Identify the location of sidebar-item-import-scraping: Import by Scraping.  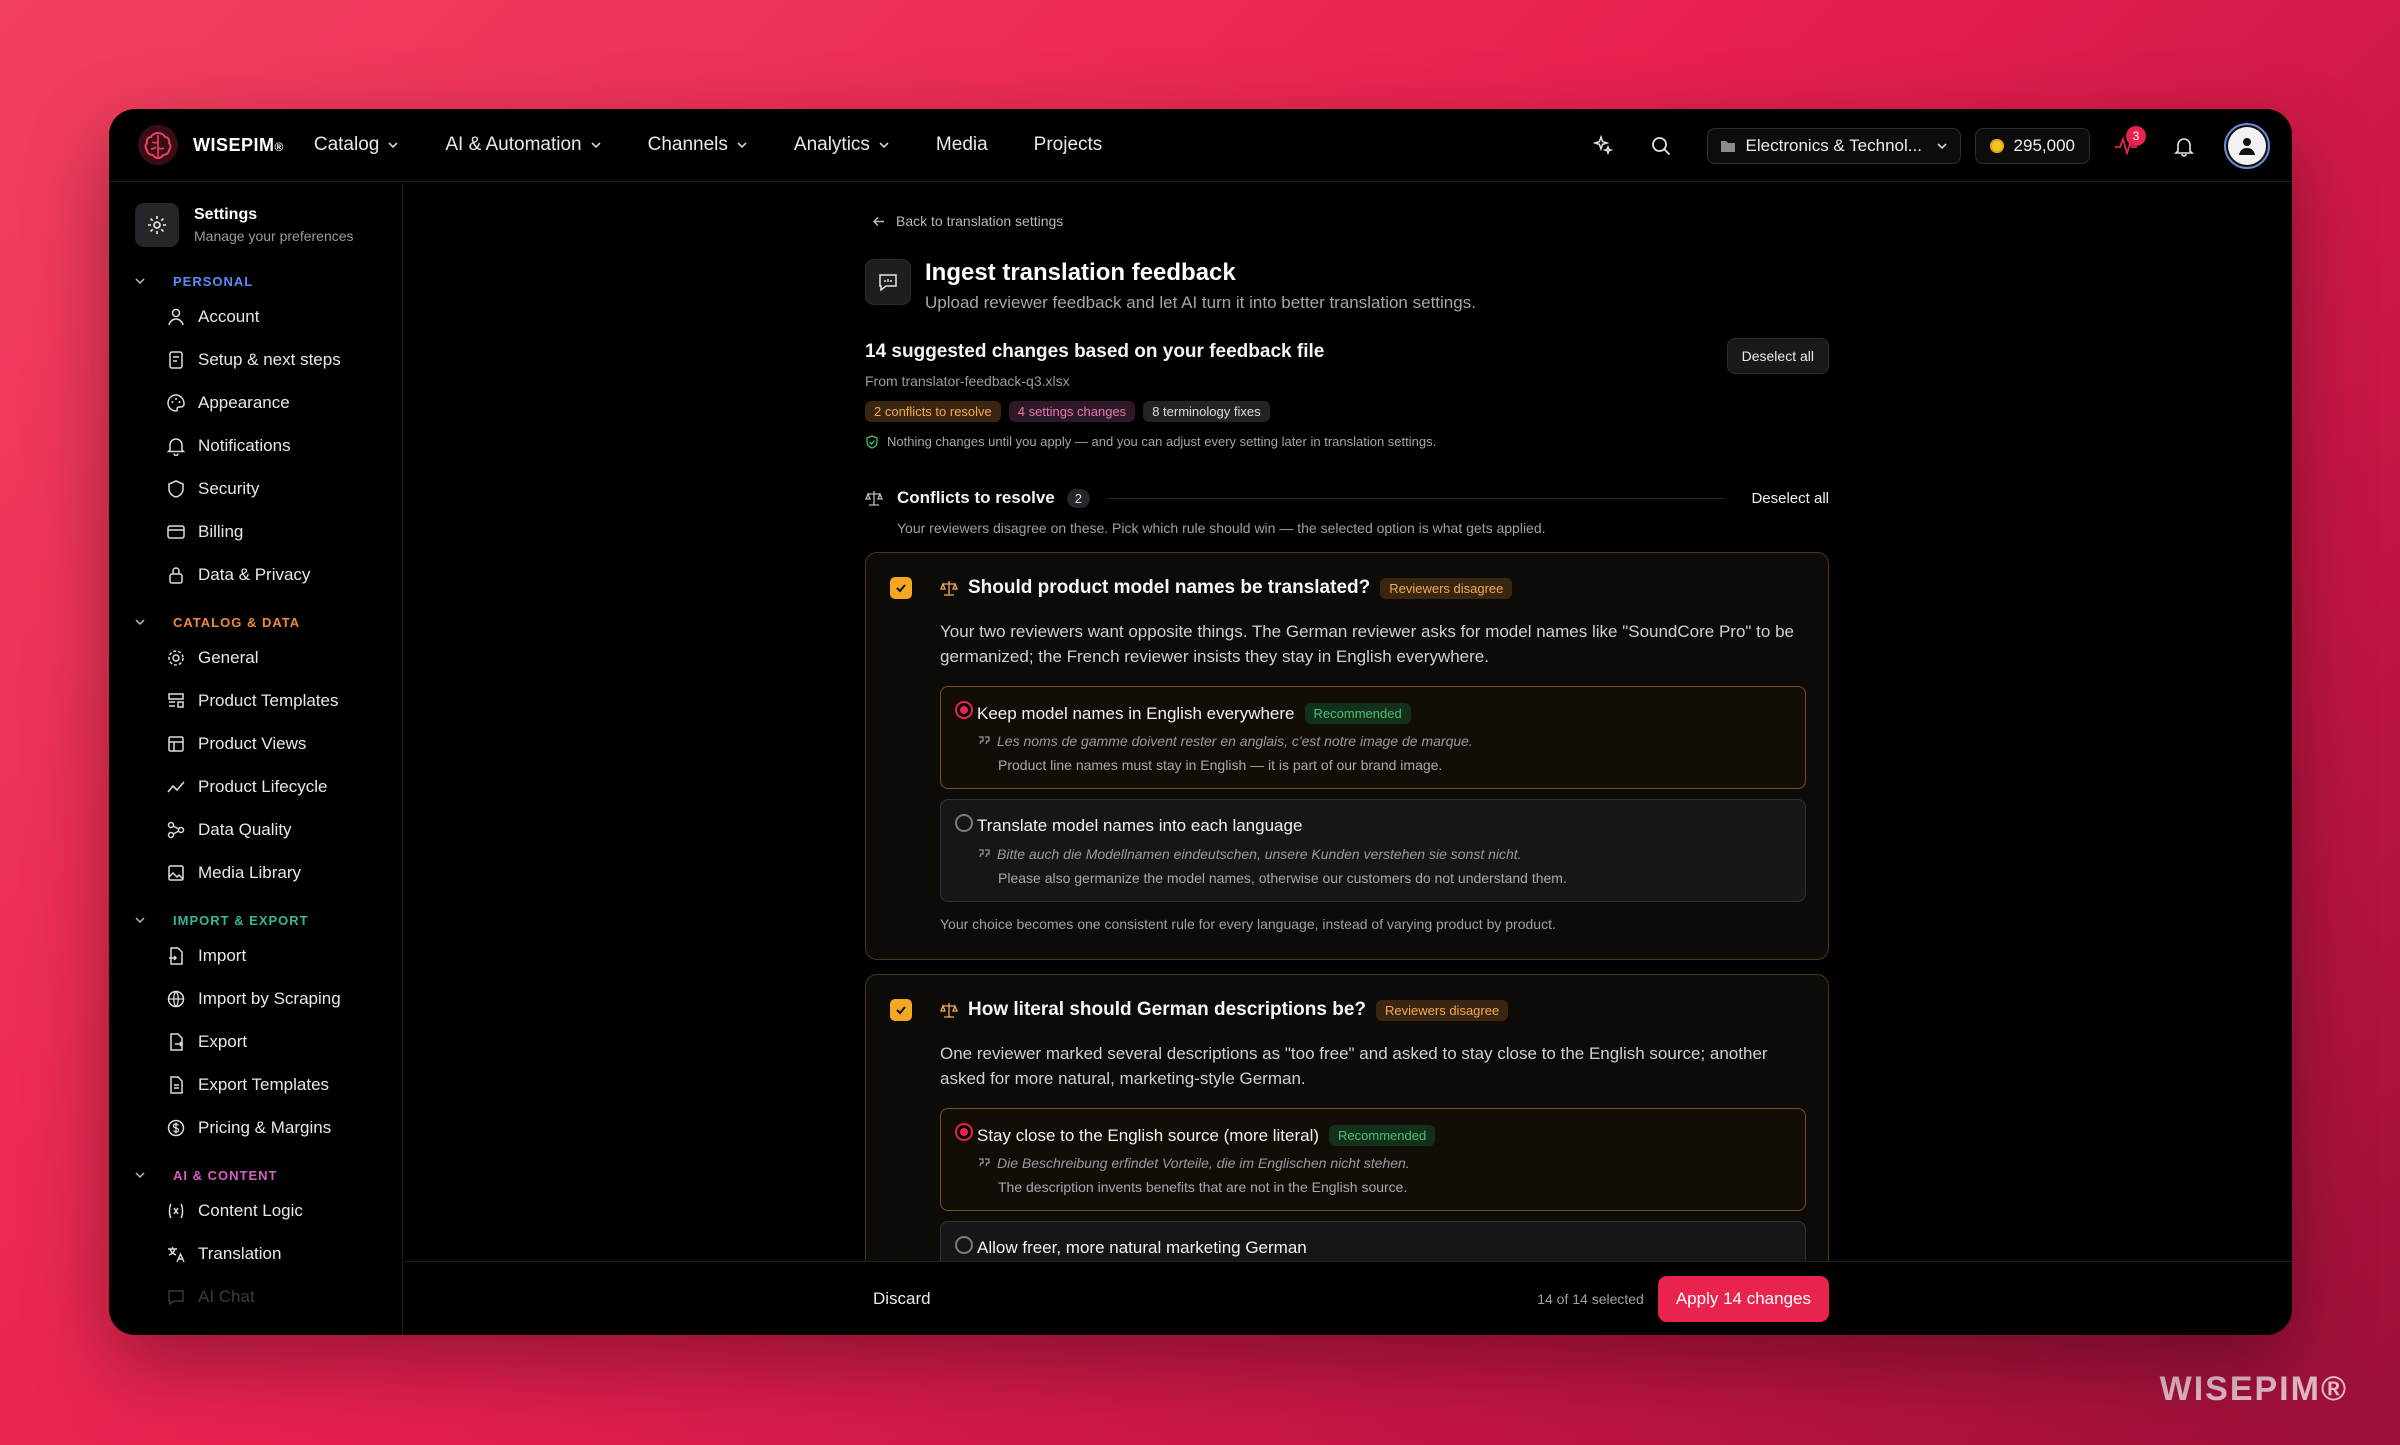
(255, 998).